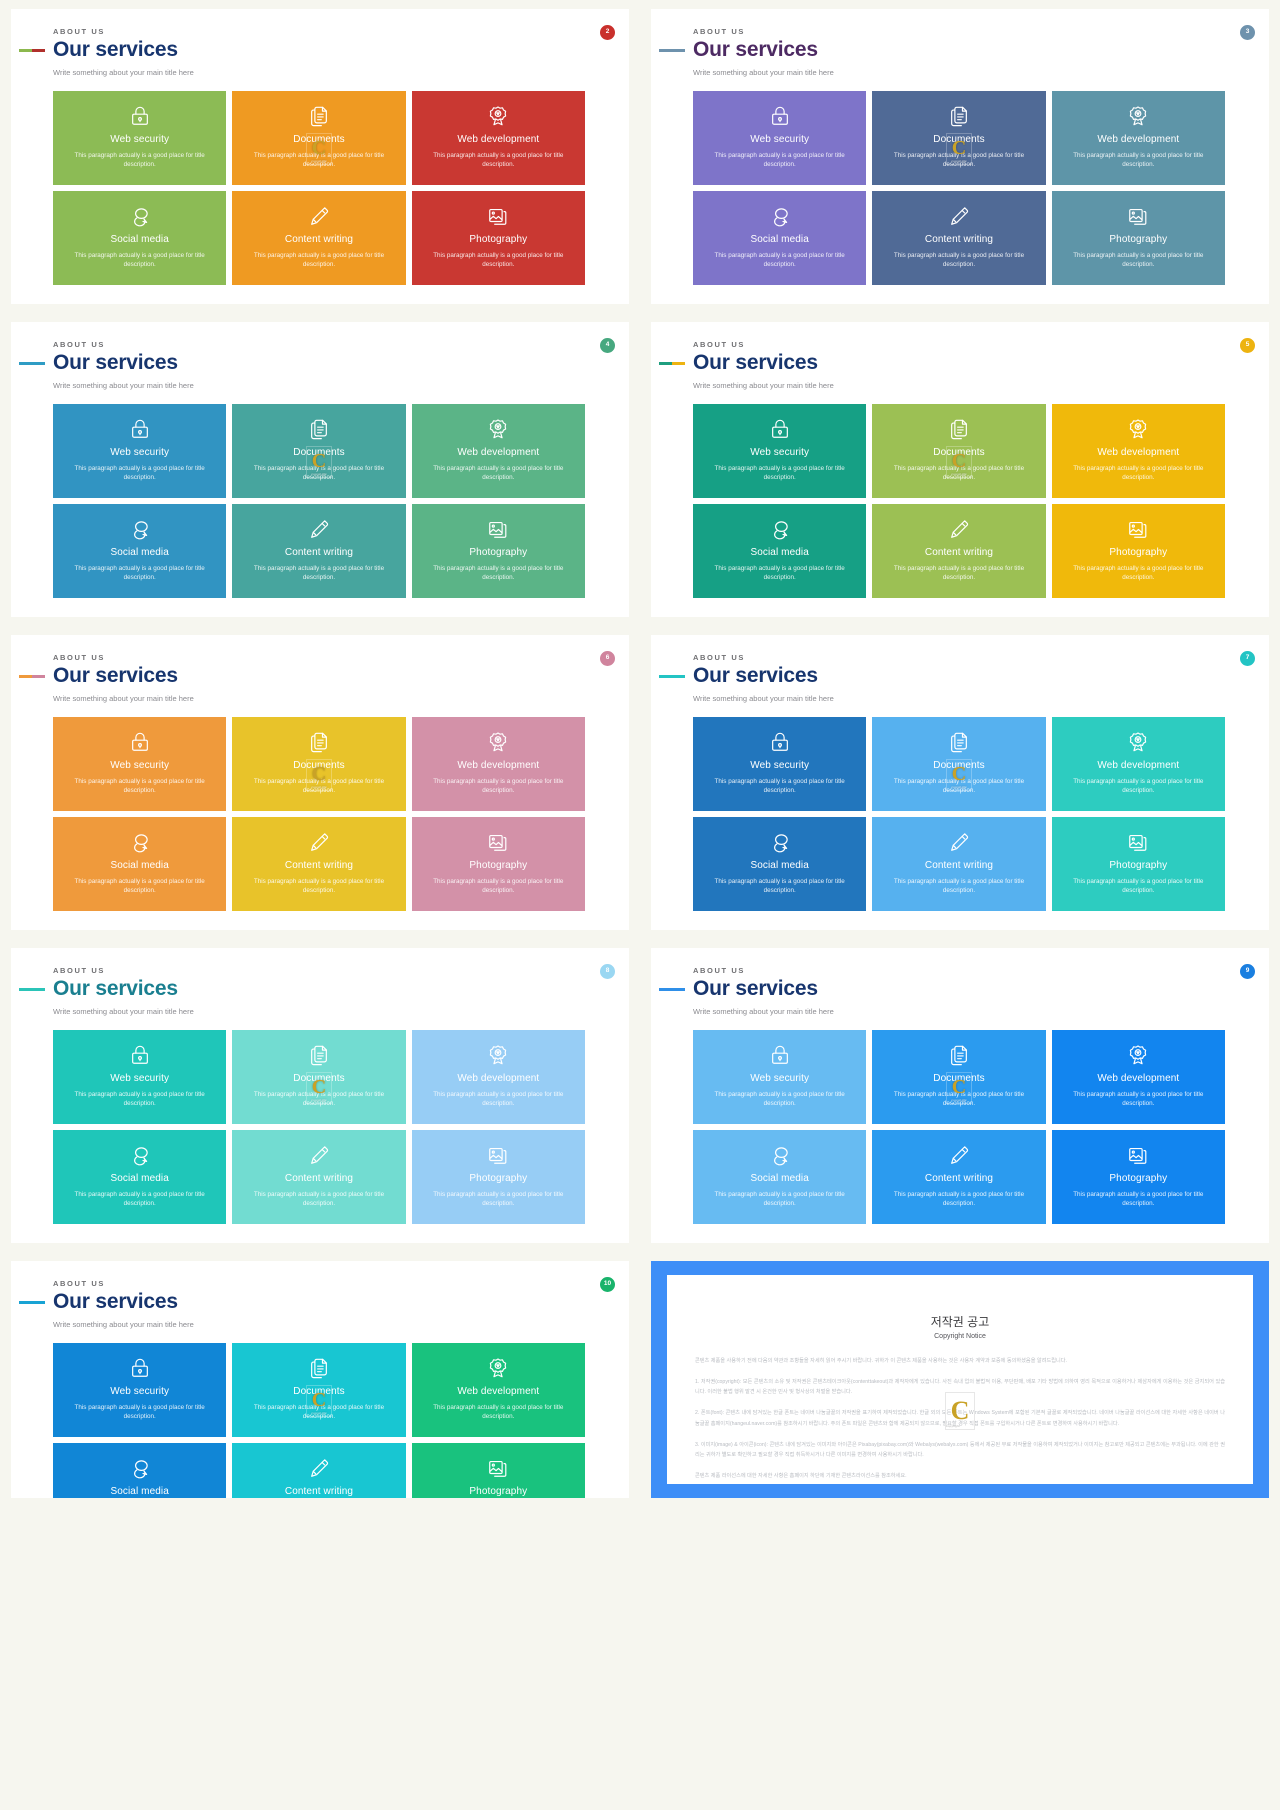  What do you see at coordinates (32, 989) in the screenshot?
I see `title-accent-rule` at bounding box center [32, 989].